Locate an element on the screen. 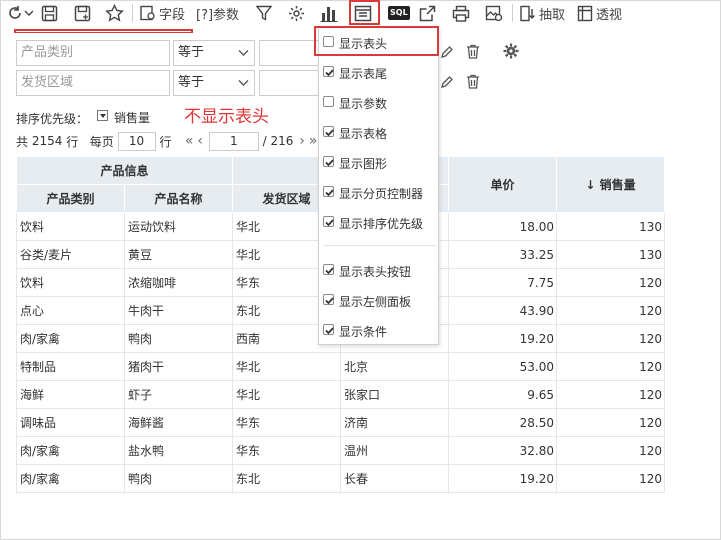 The image size is (721, 540). export-button is located at coordinates (427, 13).